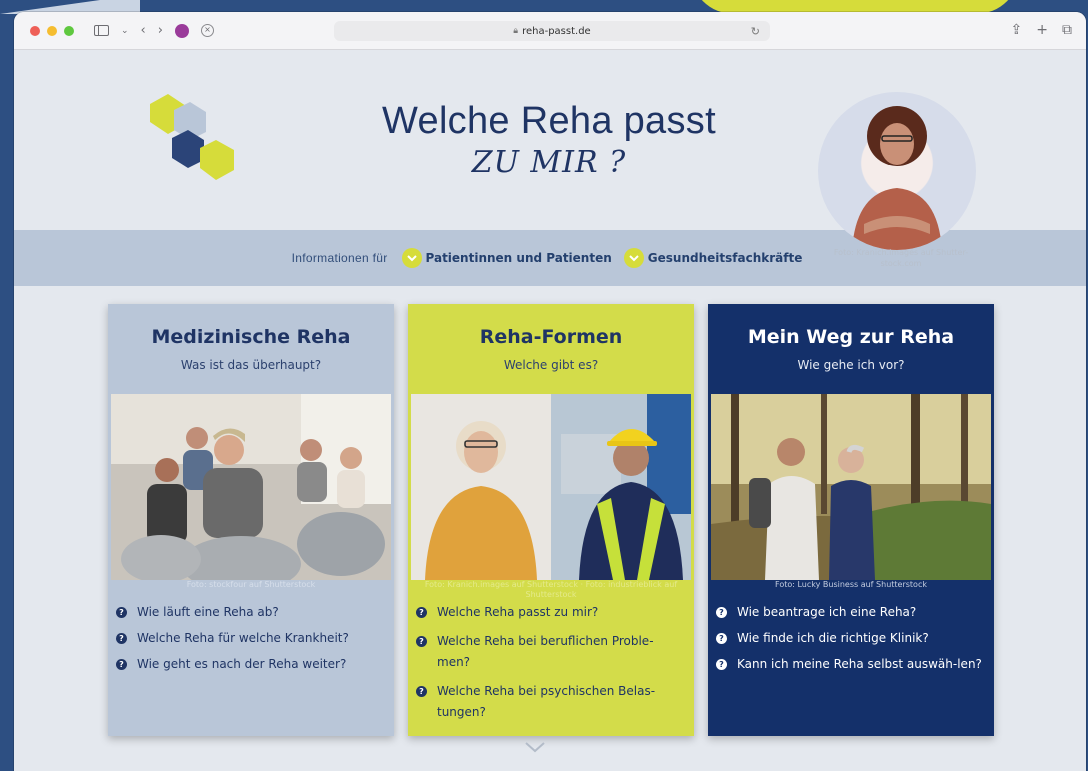  Describe the element at coordinates (851, 487) in the screenshot. I see `card-photo-hikers` at that location.